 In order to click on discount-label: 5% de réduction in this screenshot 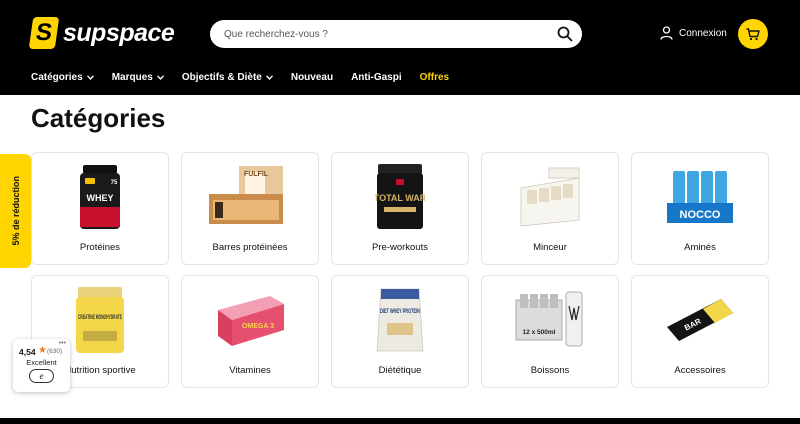, I will do `click(15, 211)`.